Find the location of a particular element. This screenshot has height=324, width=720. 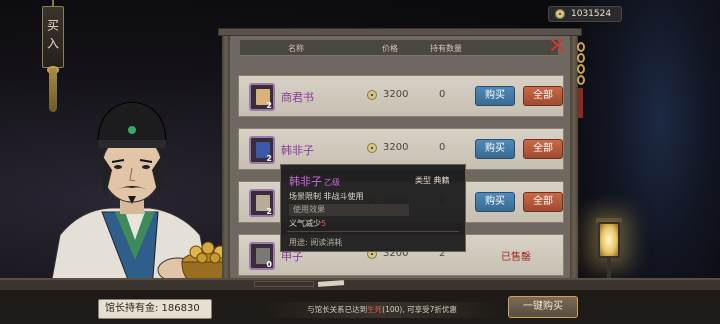

item-row: 2 商君书 3200 0 购买 全部 is located at coordinates (401, 96).